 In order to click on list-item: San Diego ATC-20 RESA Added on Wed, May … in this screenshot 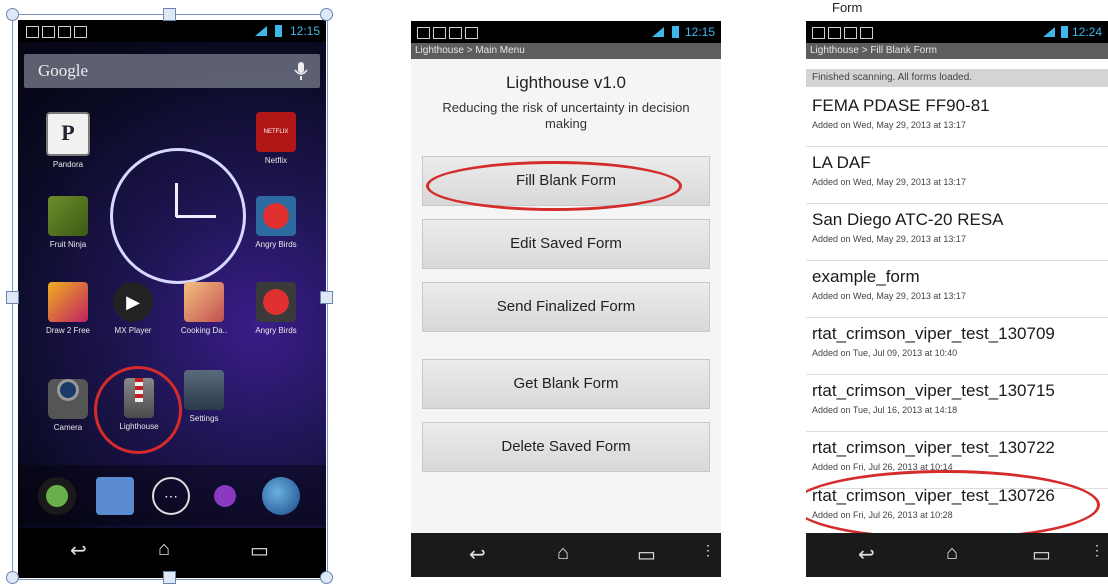, I will do `click(957, 232)`.